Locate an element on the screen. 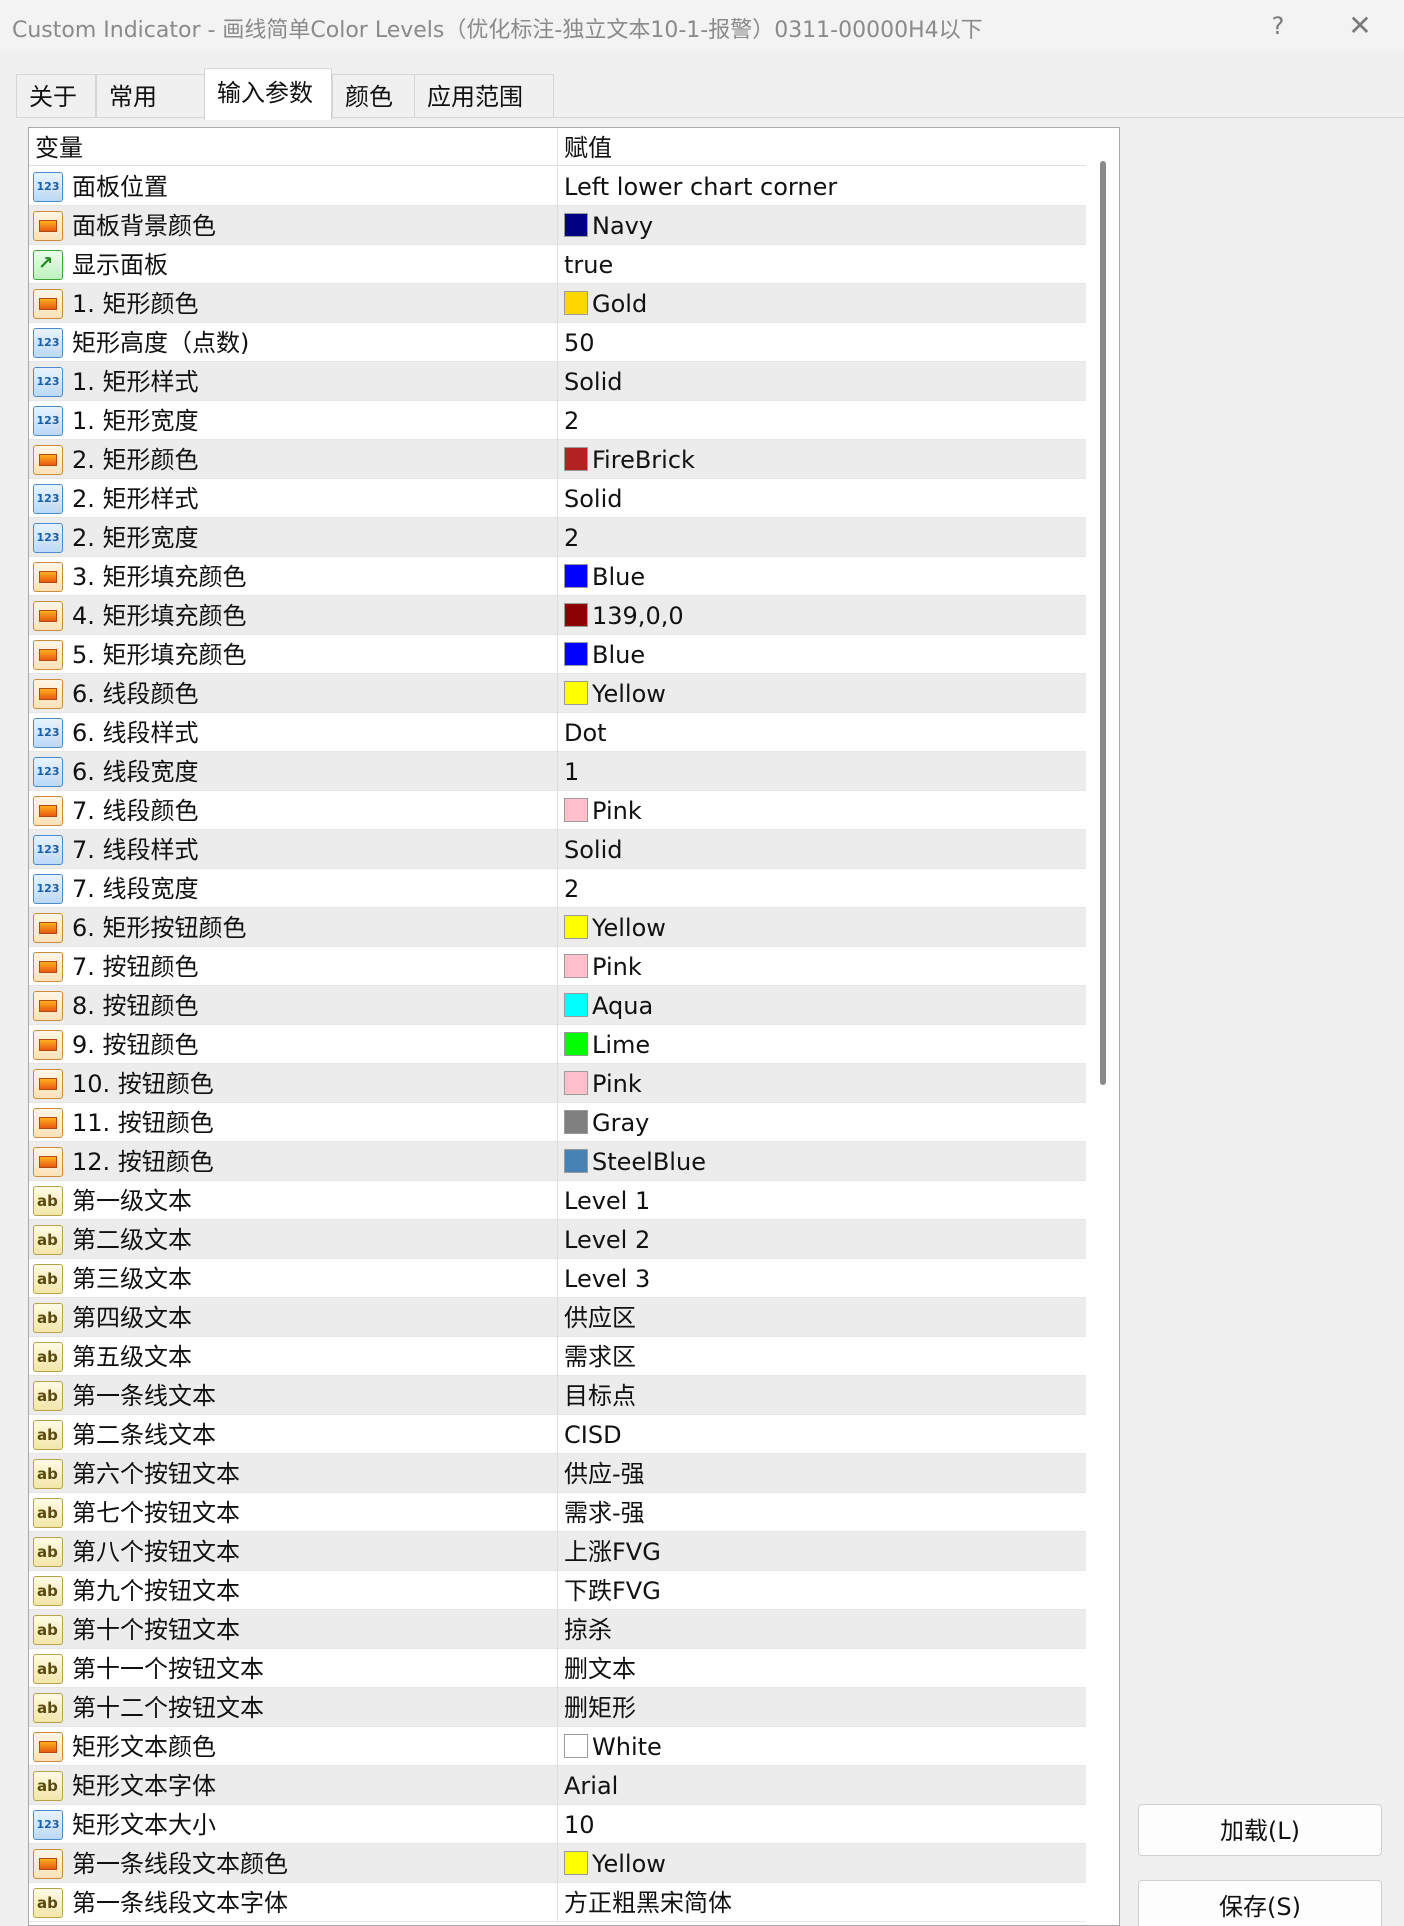  parameter-value: Left lower chart corner is located at coordinates (700, 186).